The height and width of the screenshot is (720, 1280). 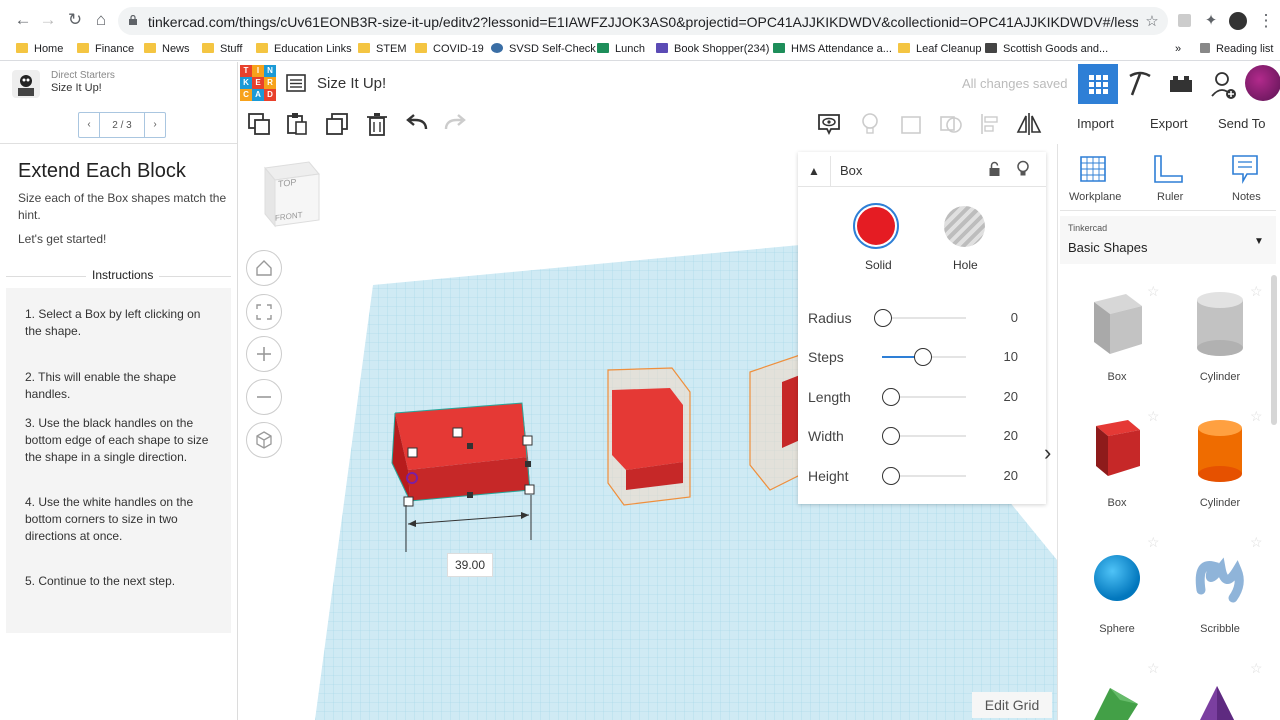 I want to click on bookmark-covid: COVID-19, so click(x=449, y=49).